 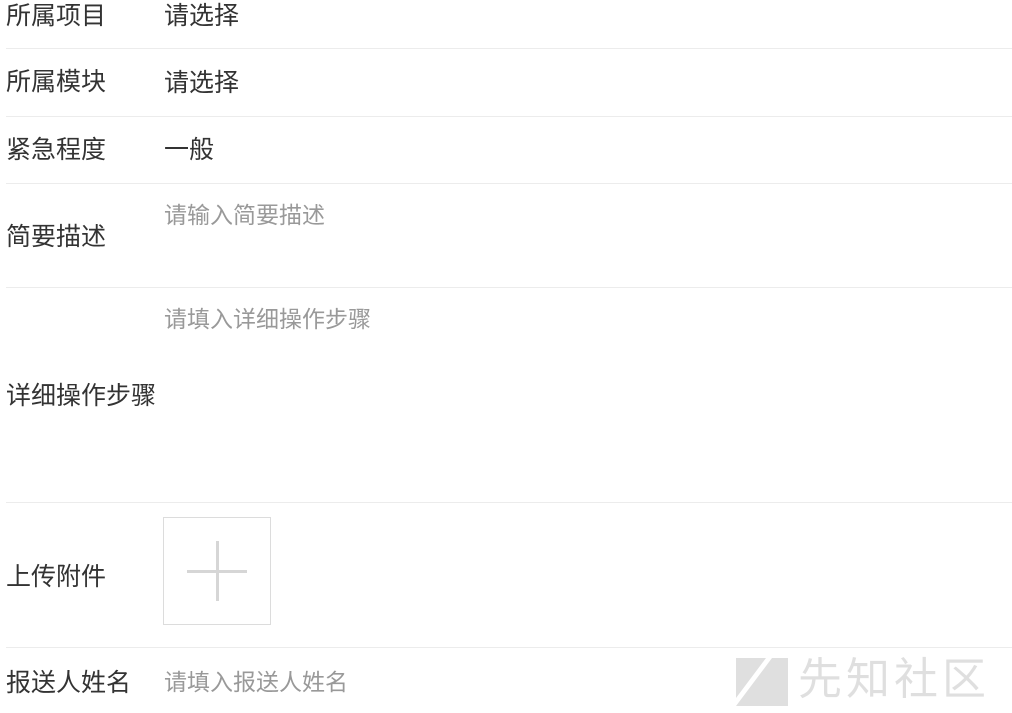 I want to click on attachment-label: 上传附件, so click(x=56, y=576).